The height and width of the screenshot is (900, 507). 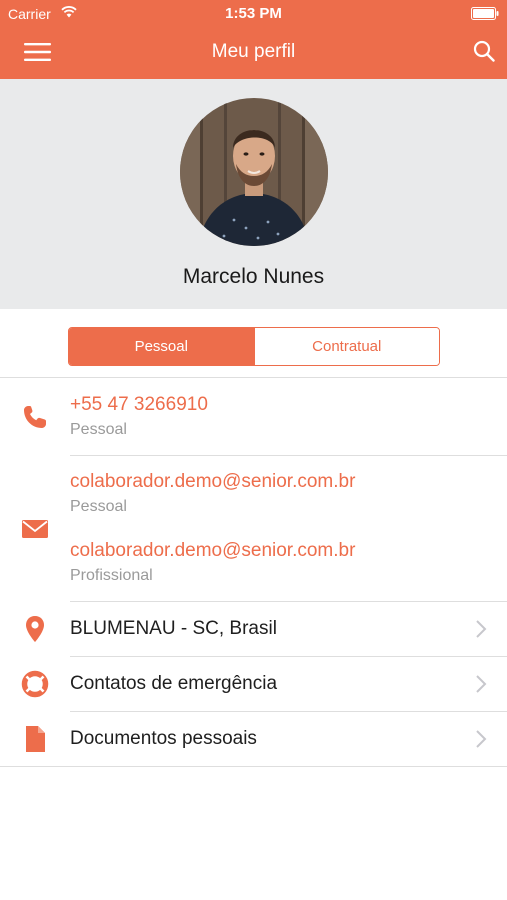 What do you see at coordinates (35, 529) in the screenshot?
I see `envelope-icon` at bounding box center [35, 529].